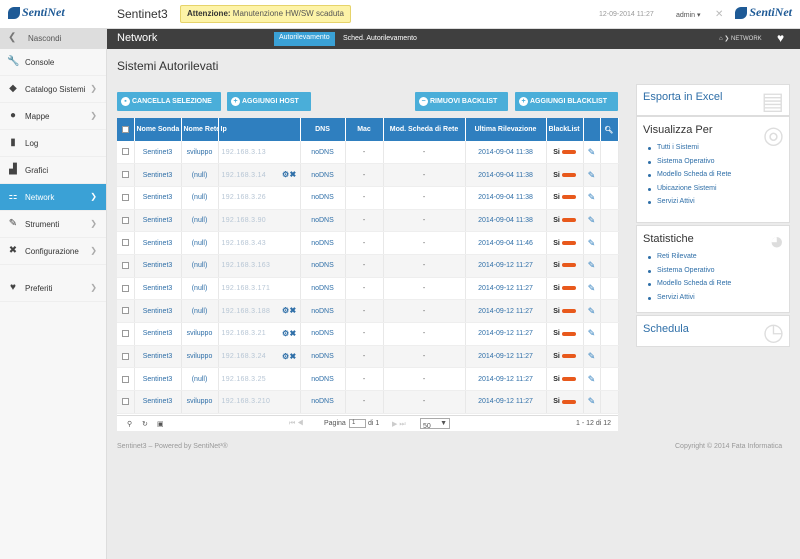 Image resolution: width=800 pixels, height=559 pixels. I want to click on favorite-heart-icon: ♥, so click(780, 38).